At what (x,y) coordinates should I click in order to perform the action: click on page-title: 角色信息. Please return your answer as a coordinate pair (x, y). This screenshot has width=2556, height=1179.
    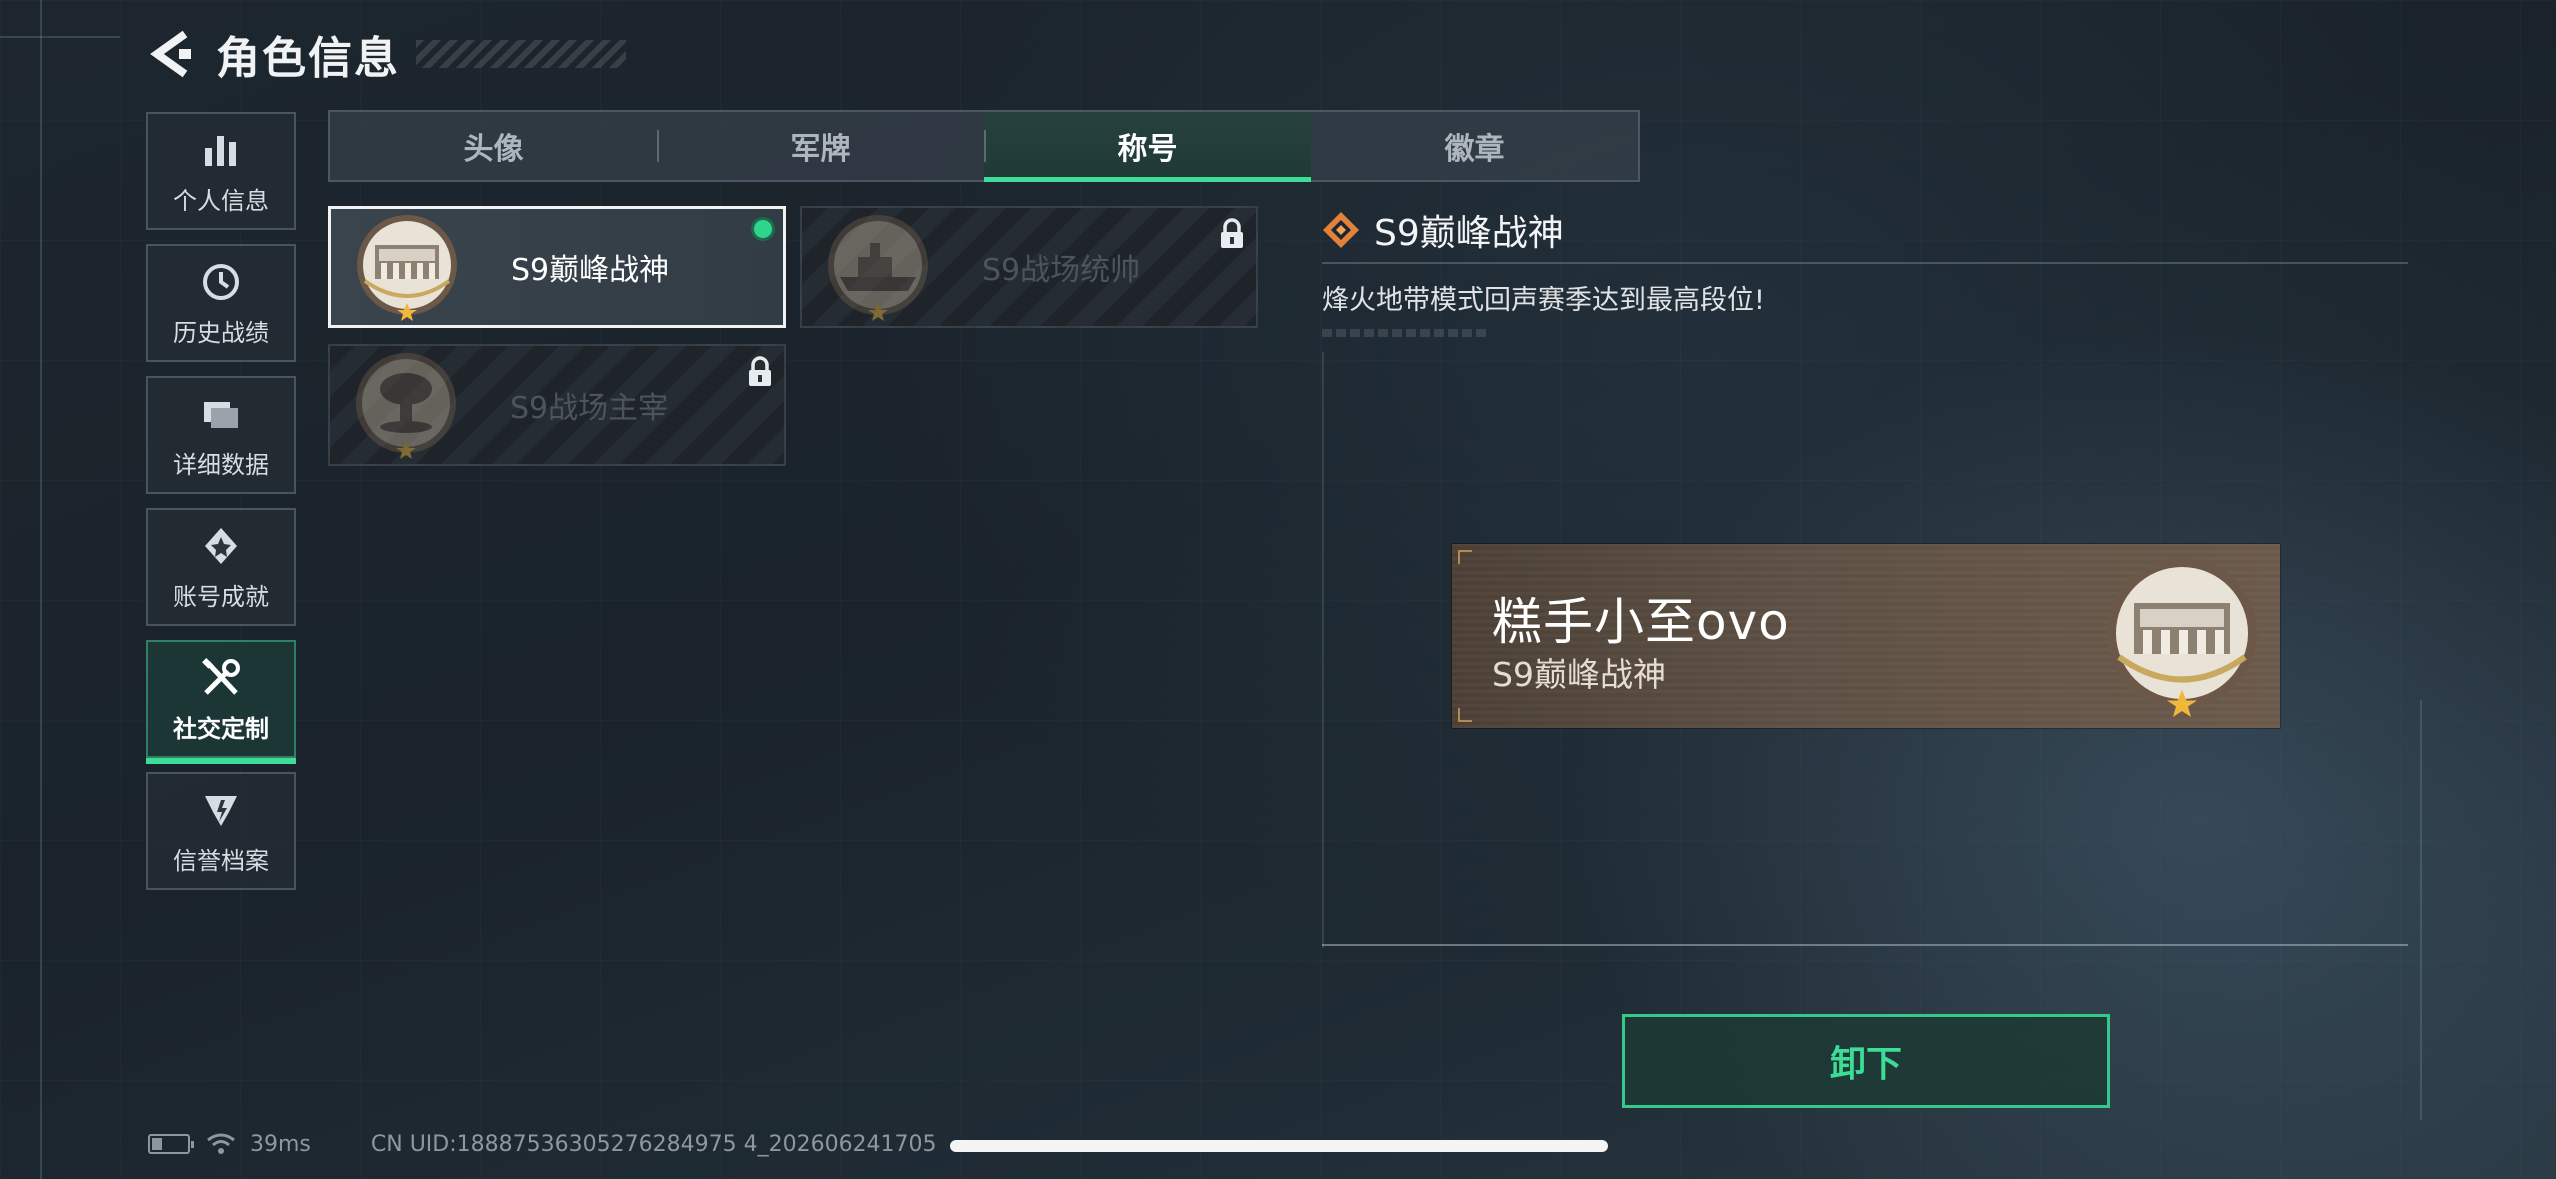
    Looking at the image, I should click on (308, 58).